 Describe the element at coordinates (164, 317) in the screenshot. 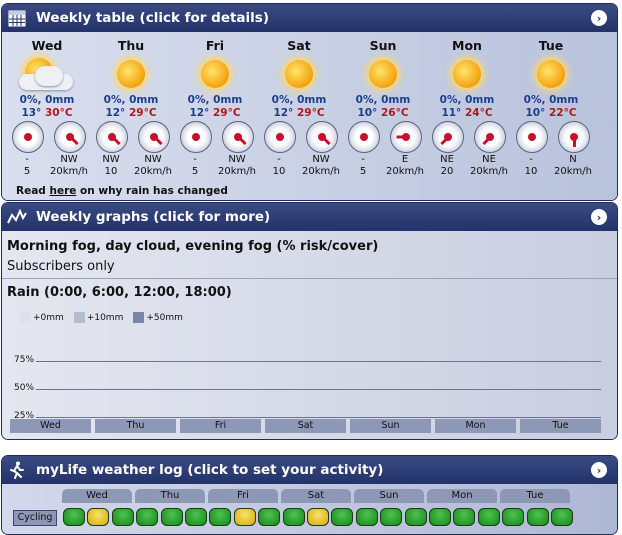

I see `legend-label: +50mm` at that location.